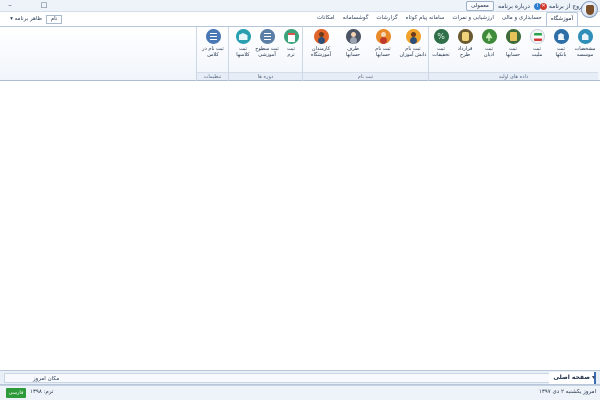 The width and height of the screenshot is (600, 400). I want to click on about-button: درباره برنامه i, so click(519, 6).